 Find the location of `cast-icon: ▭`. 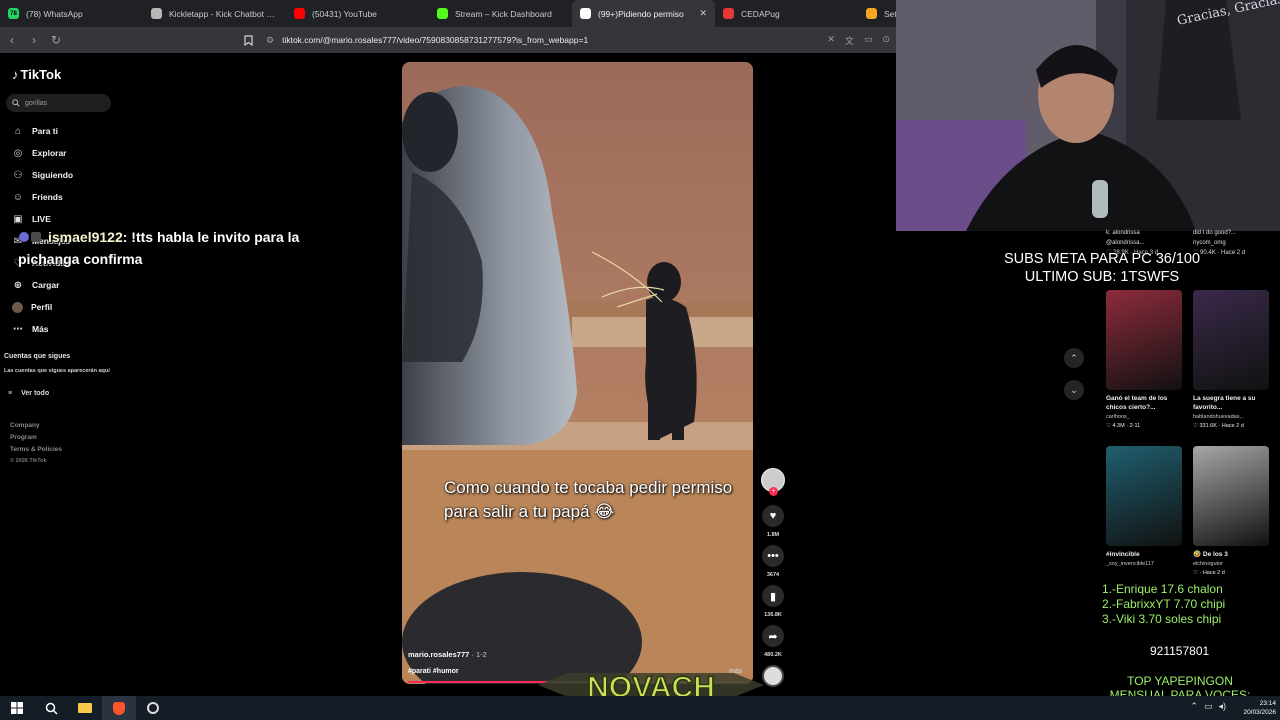

cast-icon: ▭ is located at coordinates (868, 40).